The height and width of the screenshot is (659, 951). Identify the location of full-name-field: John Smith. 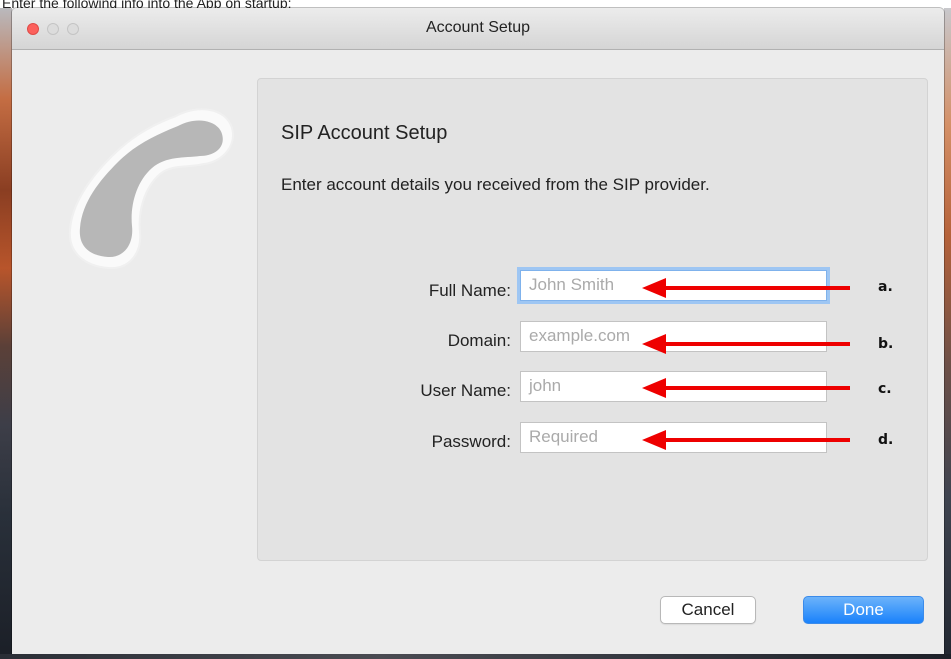
(673, 285).